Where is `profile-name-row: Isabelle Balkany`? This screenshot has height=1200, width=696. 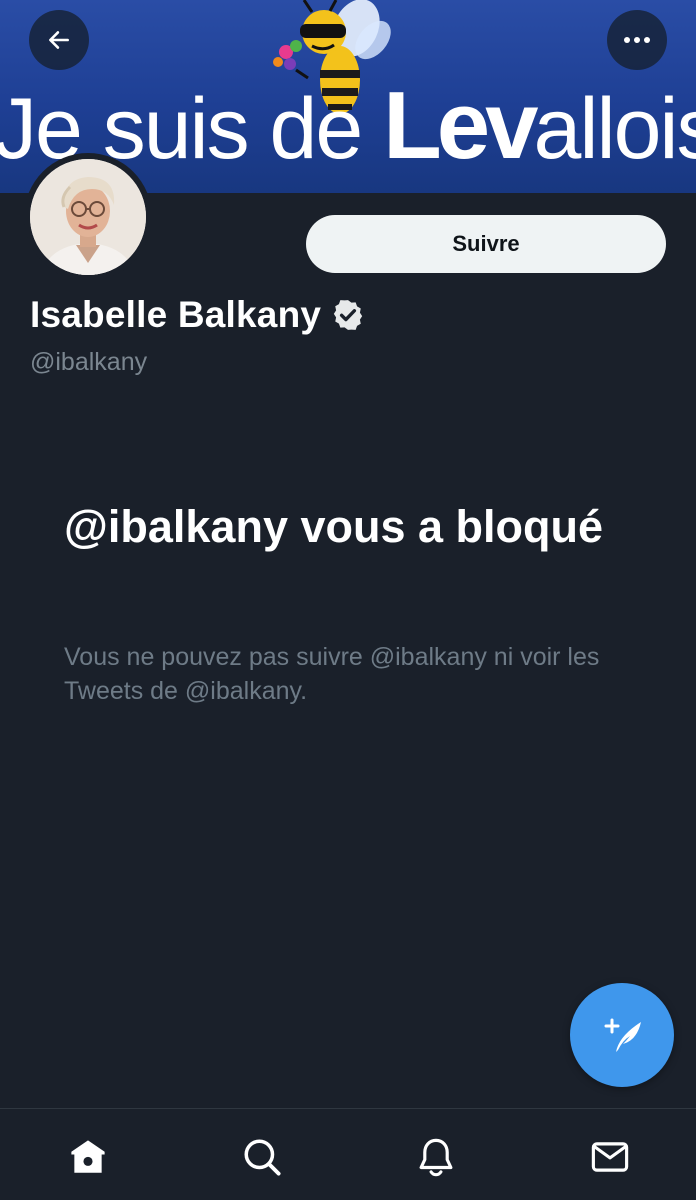 profile-name-row: Isabelle Balkany is located at coordinates (197, 315).